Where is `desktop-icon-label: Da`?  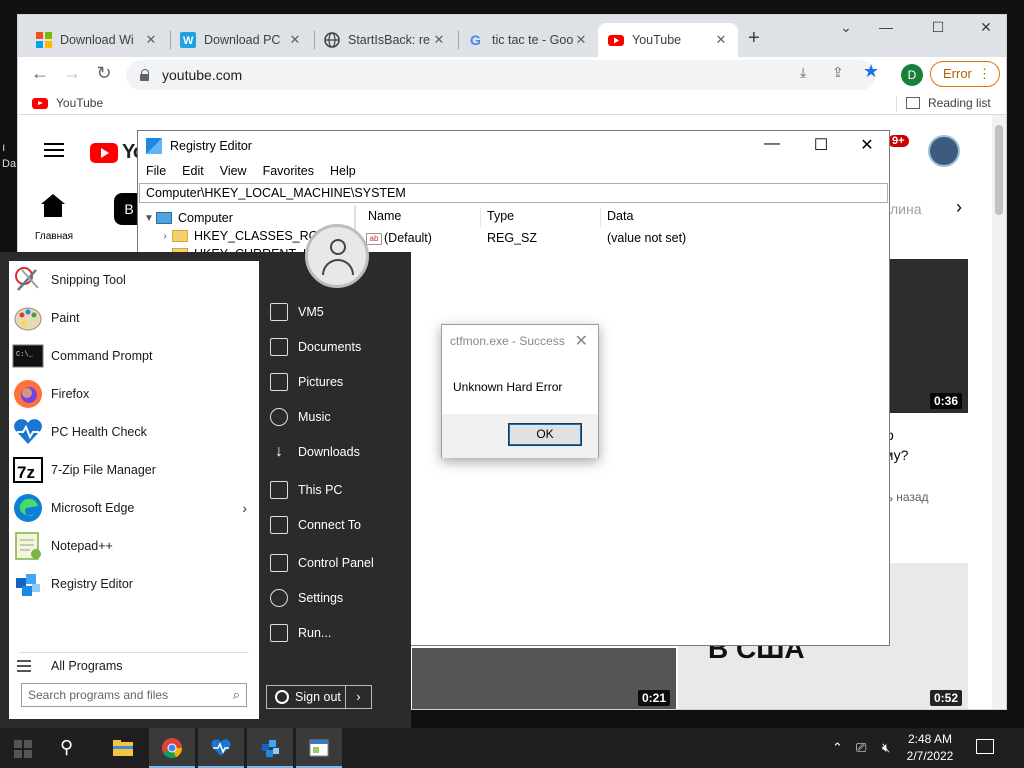
desktop-icon-label: Da is located at coordinates (9, 164).